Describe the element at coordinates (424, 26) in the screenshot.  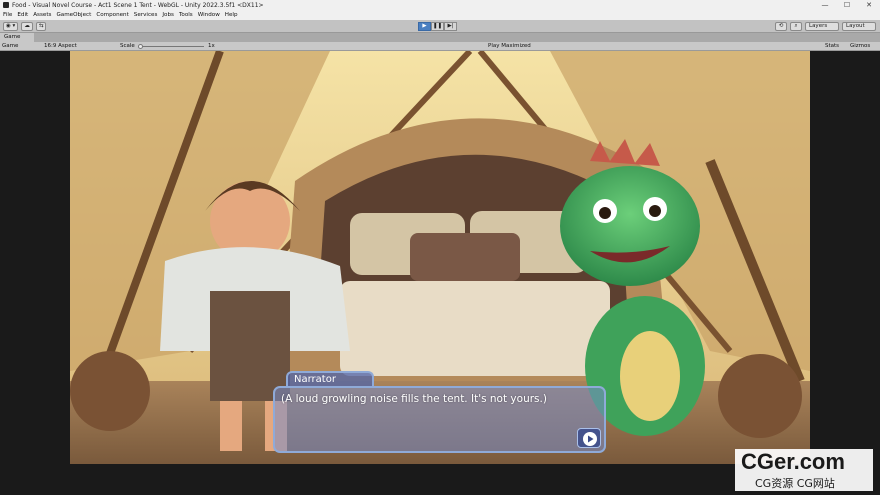
I see `play-button: ▶` at that location.